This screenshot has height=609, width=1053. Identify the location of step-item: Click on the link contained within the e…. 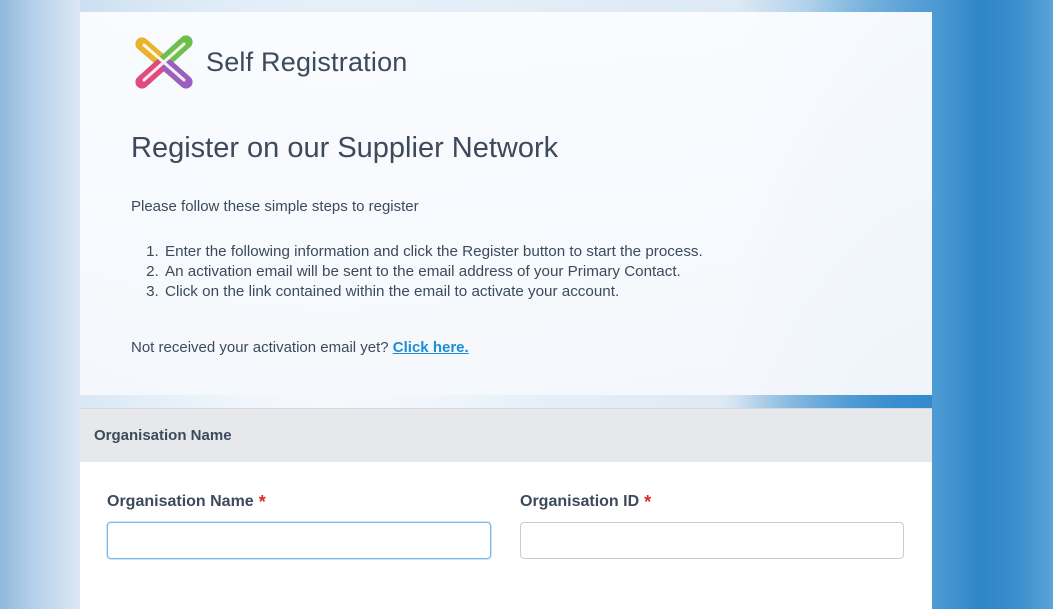
(433, 292).